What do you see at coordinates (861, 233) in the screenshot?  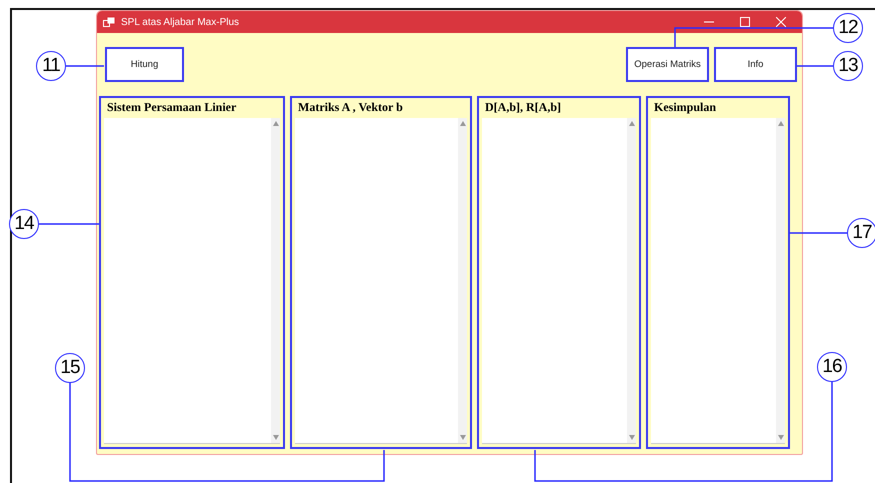 I see `callout-number: 17` at bounding box center [861, 233].